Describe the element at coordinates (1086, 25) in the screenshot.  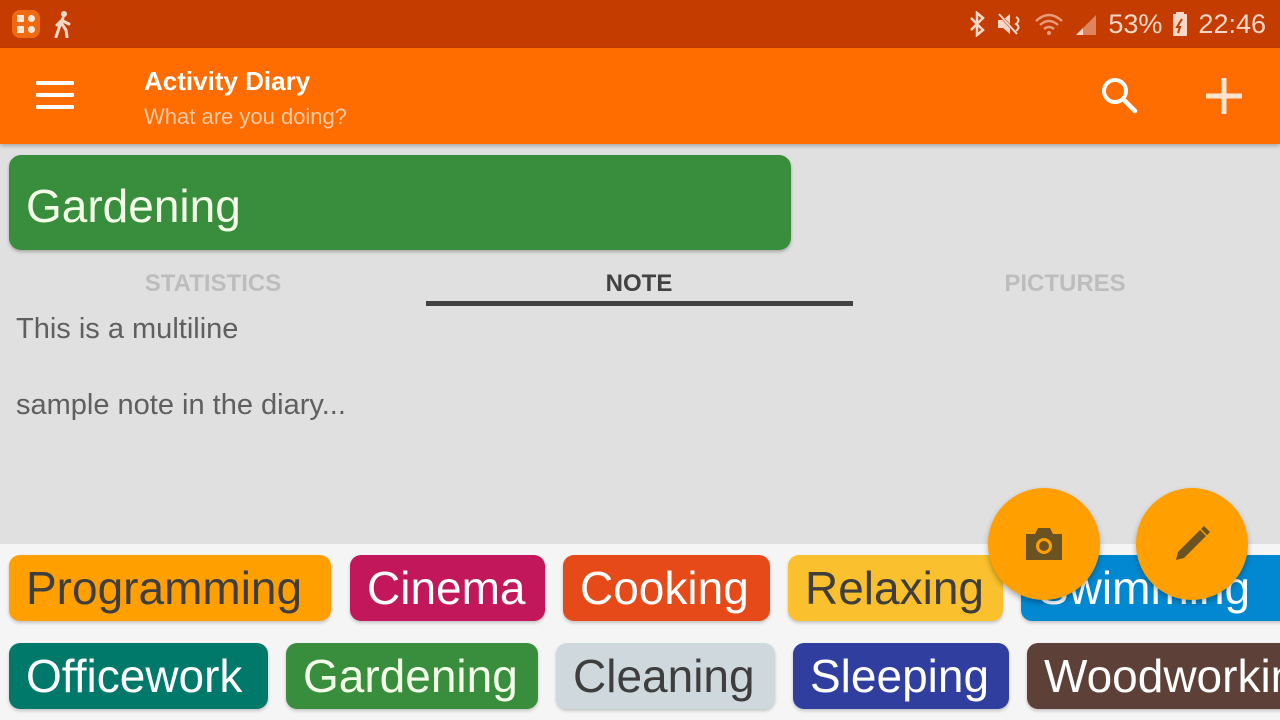
I see `signal-icon` at that location.